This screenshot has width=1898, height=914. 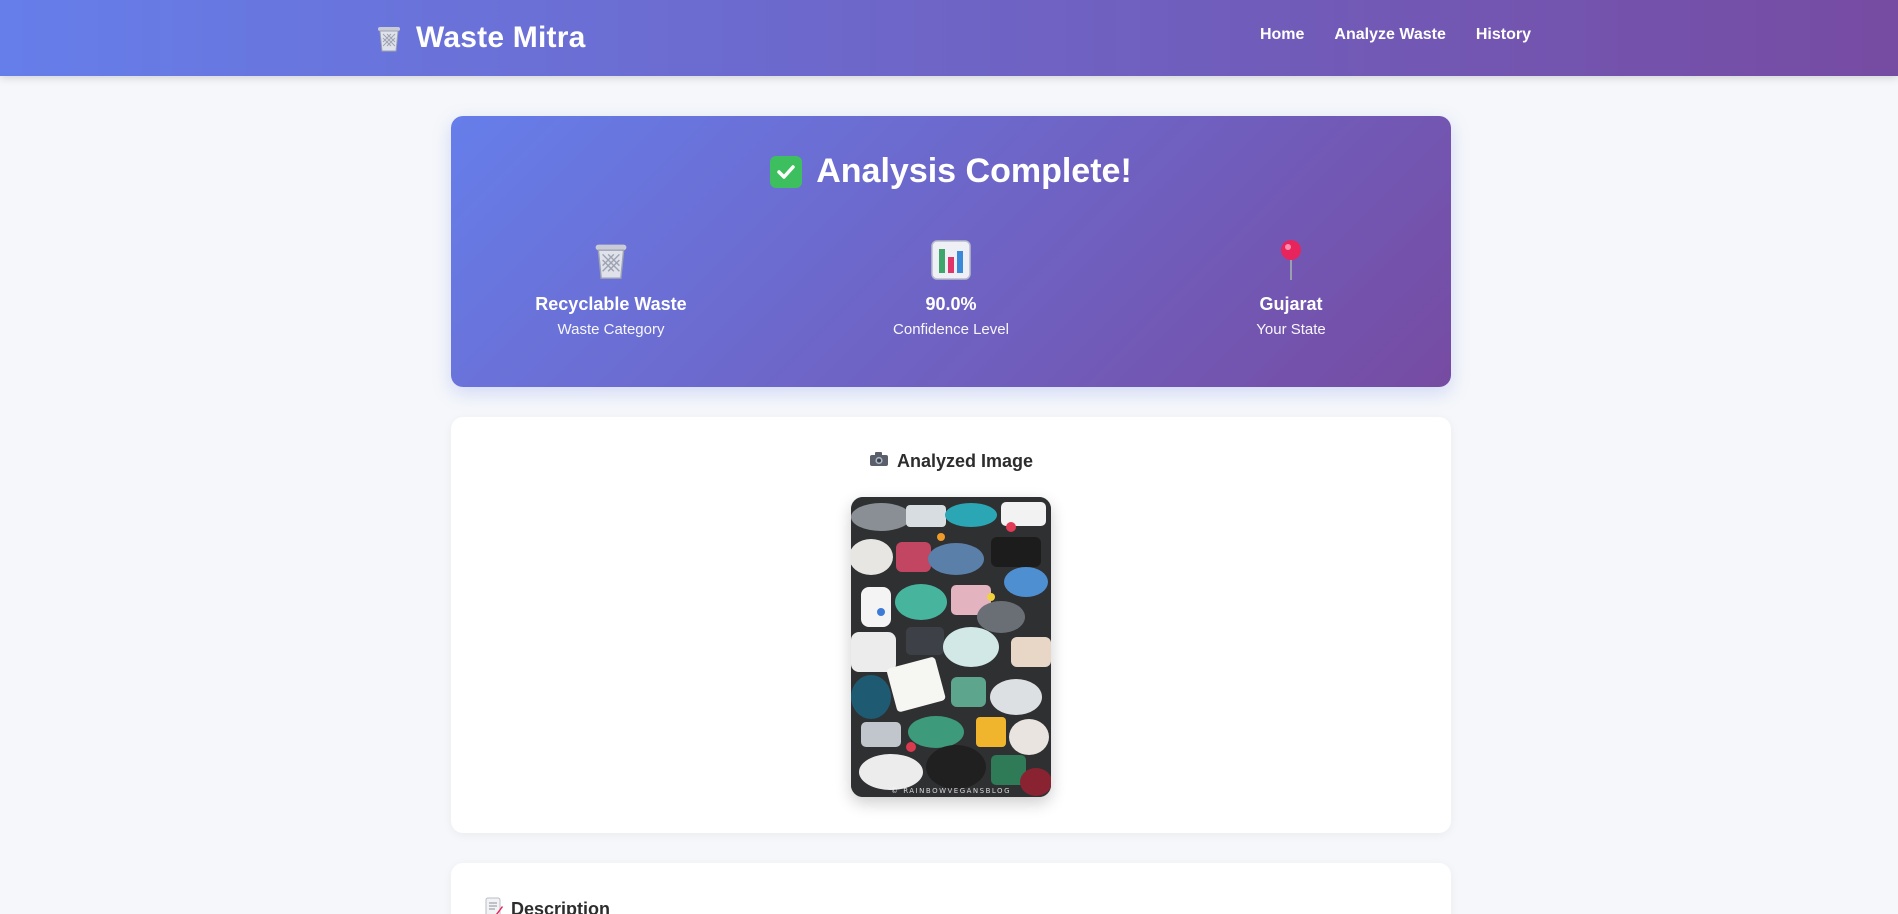 I want to click on state-label: Your State, so click(x=1291, y=329).